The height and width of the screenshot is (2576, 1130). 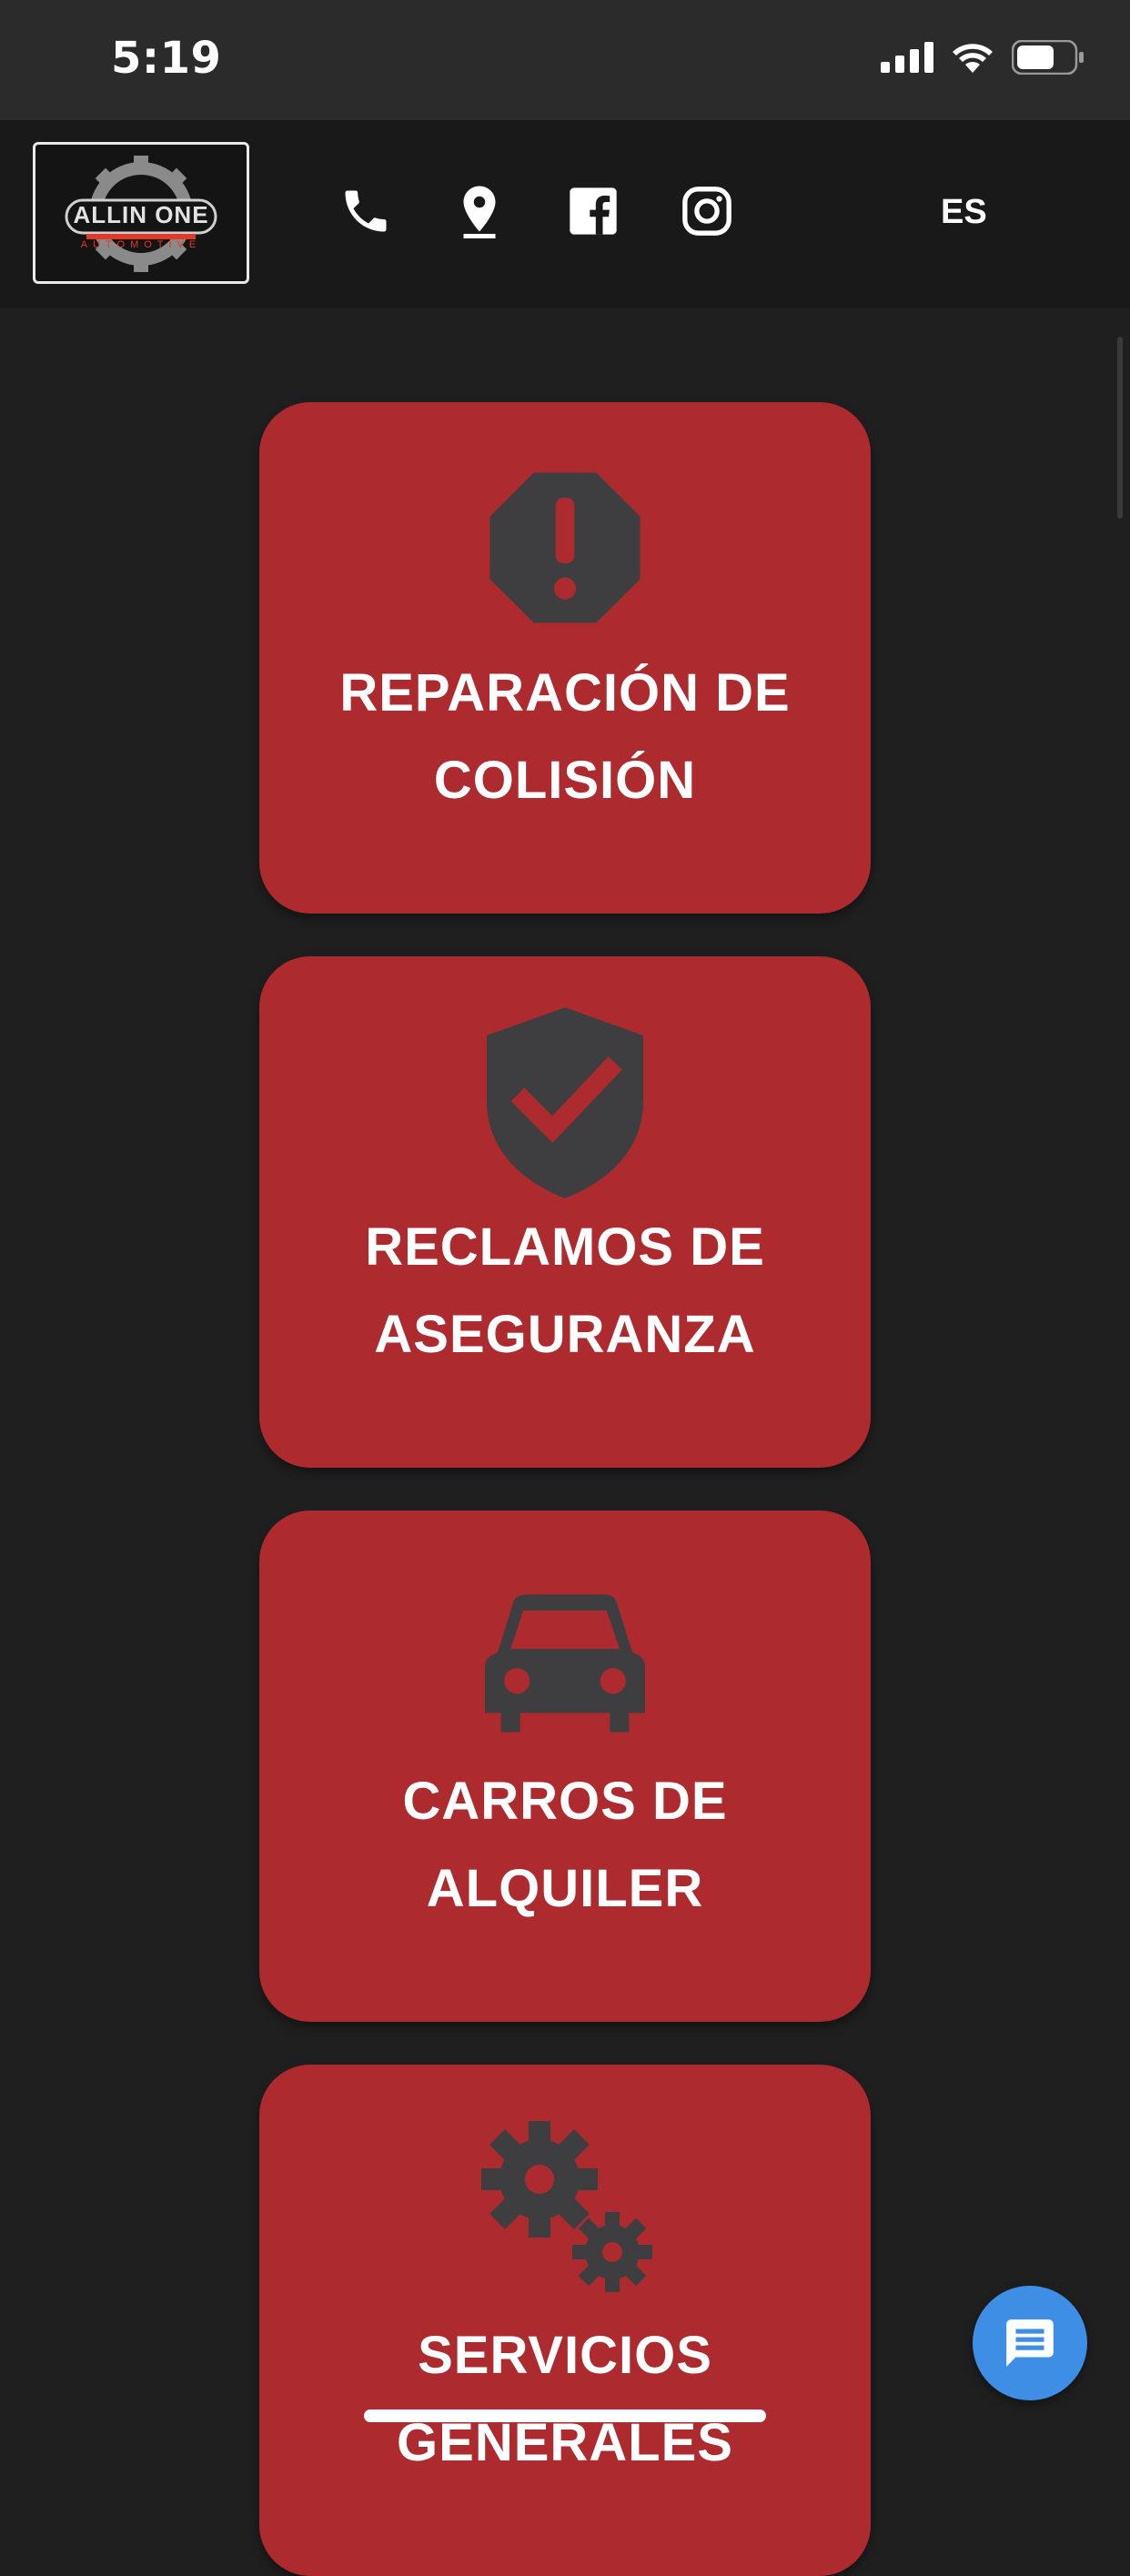 What do you see at coordinates (565, 1845) in the screenshot?
I see `card-title: CARROS DE ALQUILER` at bounding box center [565, 1845].